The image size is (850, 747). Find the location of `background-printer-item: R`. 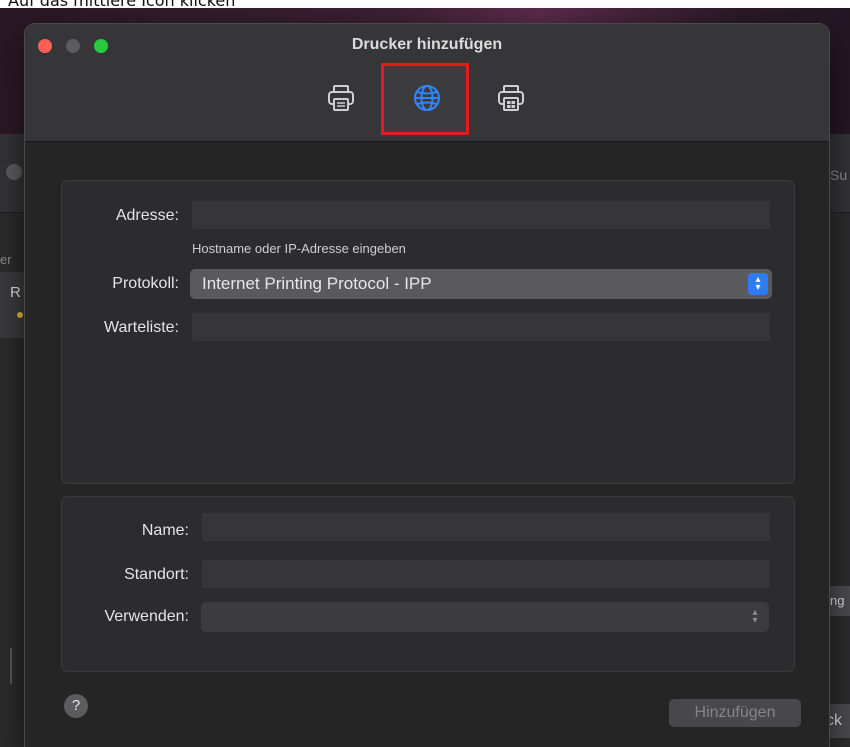

background-printer-item: R is located at coordinates (15, 292).